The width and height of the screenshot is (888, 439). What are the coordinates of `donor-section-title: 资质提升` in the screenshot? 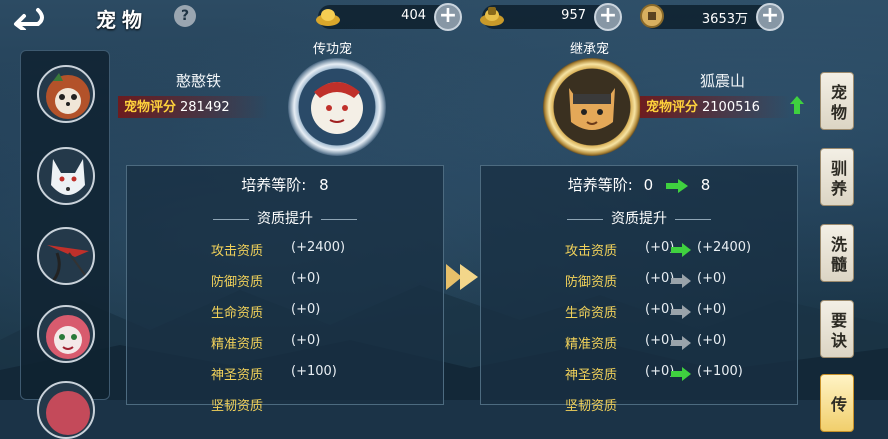 It's located at (285, 218).